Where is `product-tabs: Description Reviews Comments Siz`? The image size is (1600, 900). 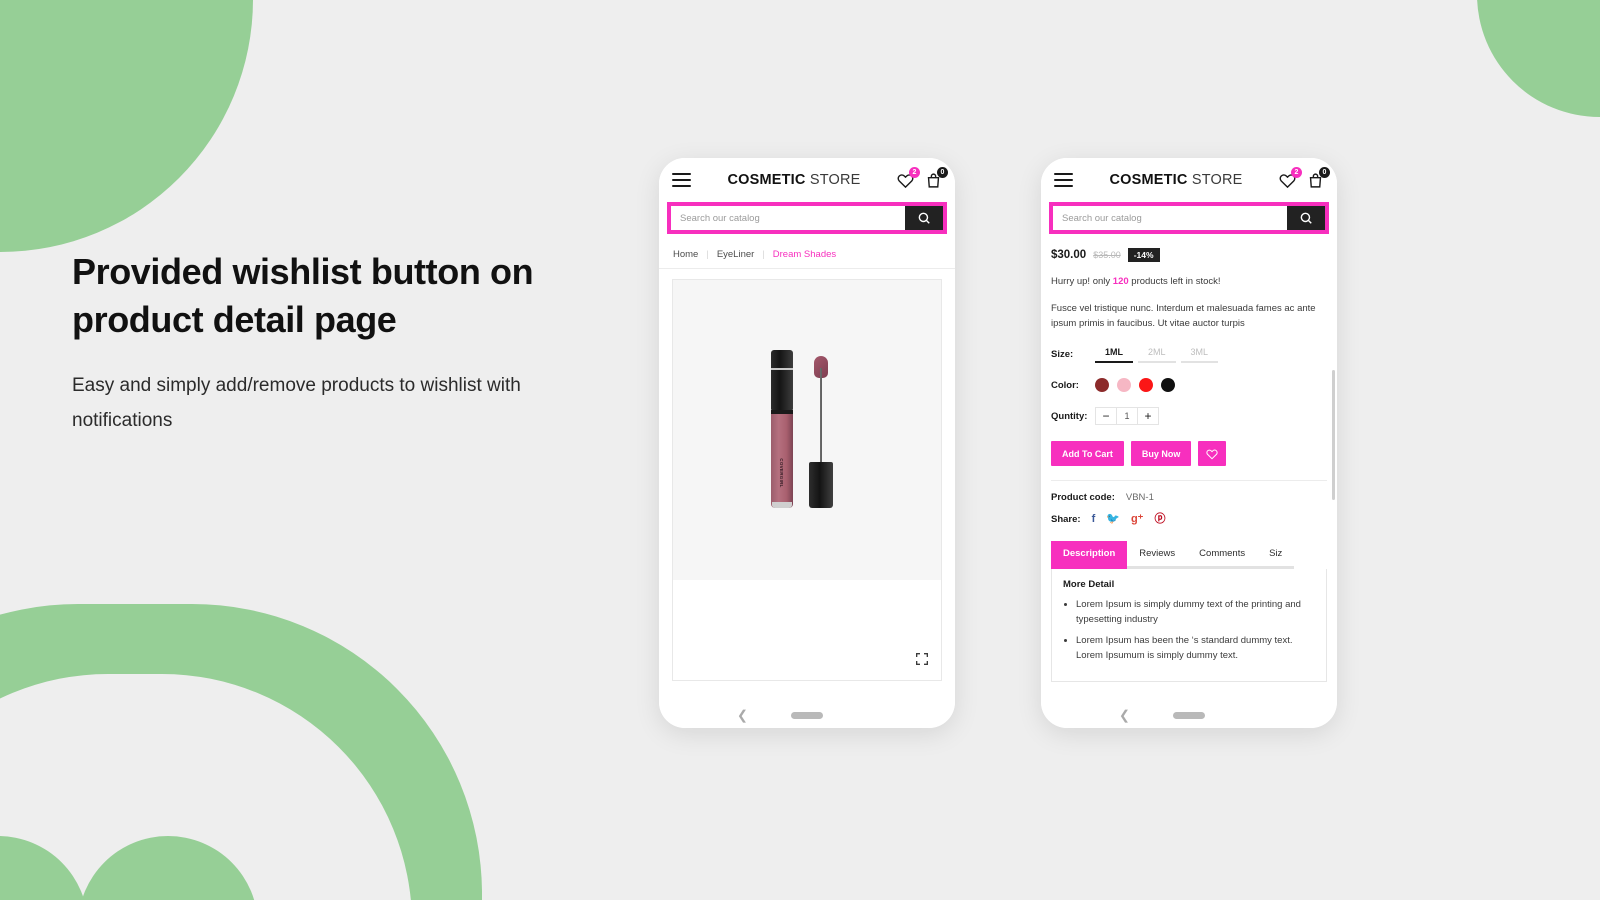
product-tabs: Description Reviews Comments Siz is located at coordinates (1189, 555).